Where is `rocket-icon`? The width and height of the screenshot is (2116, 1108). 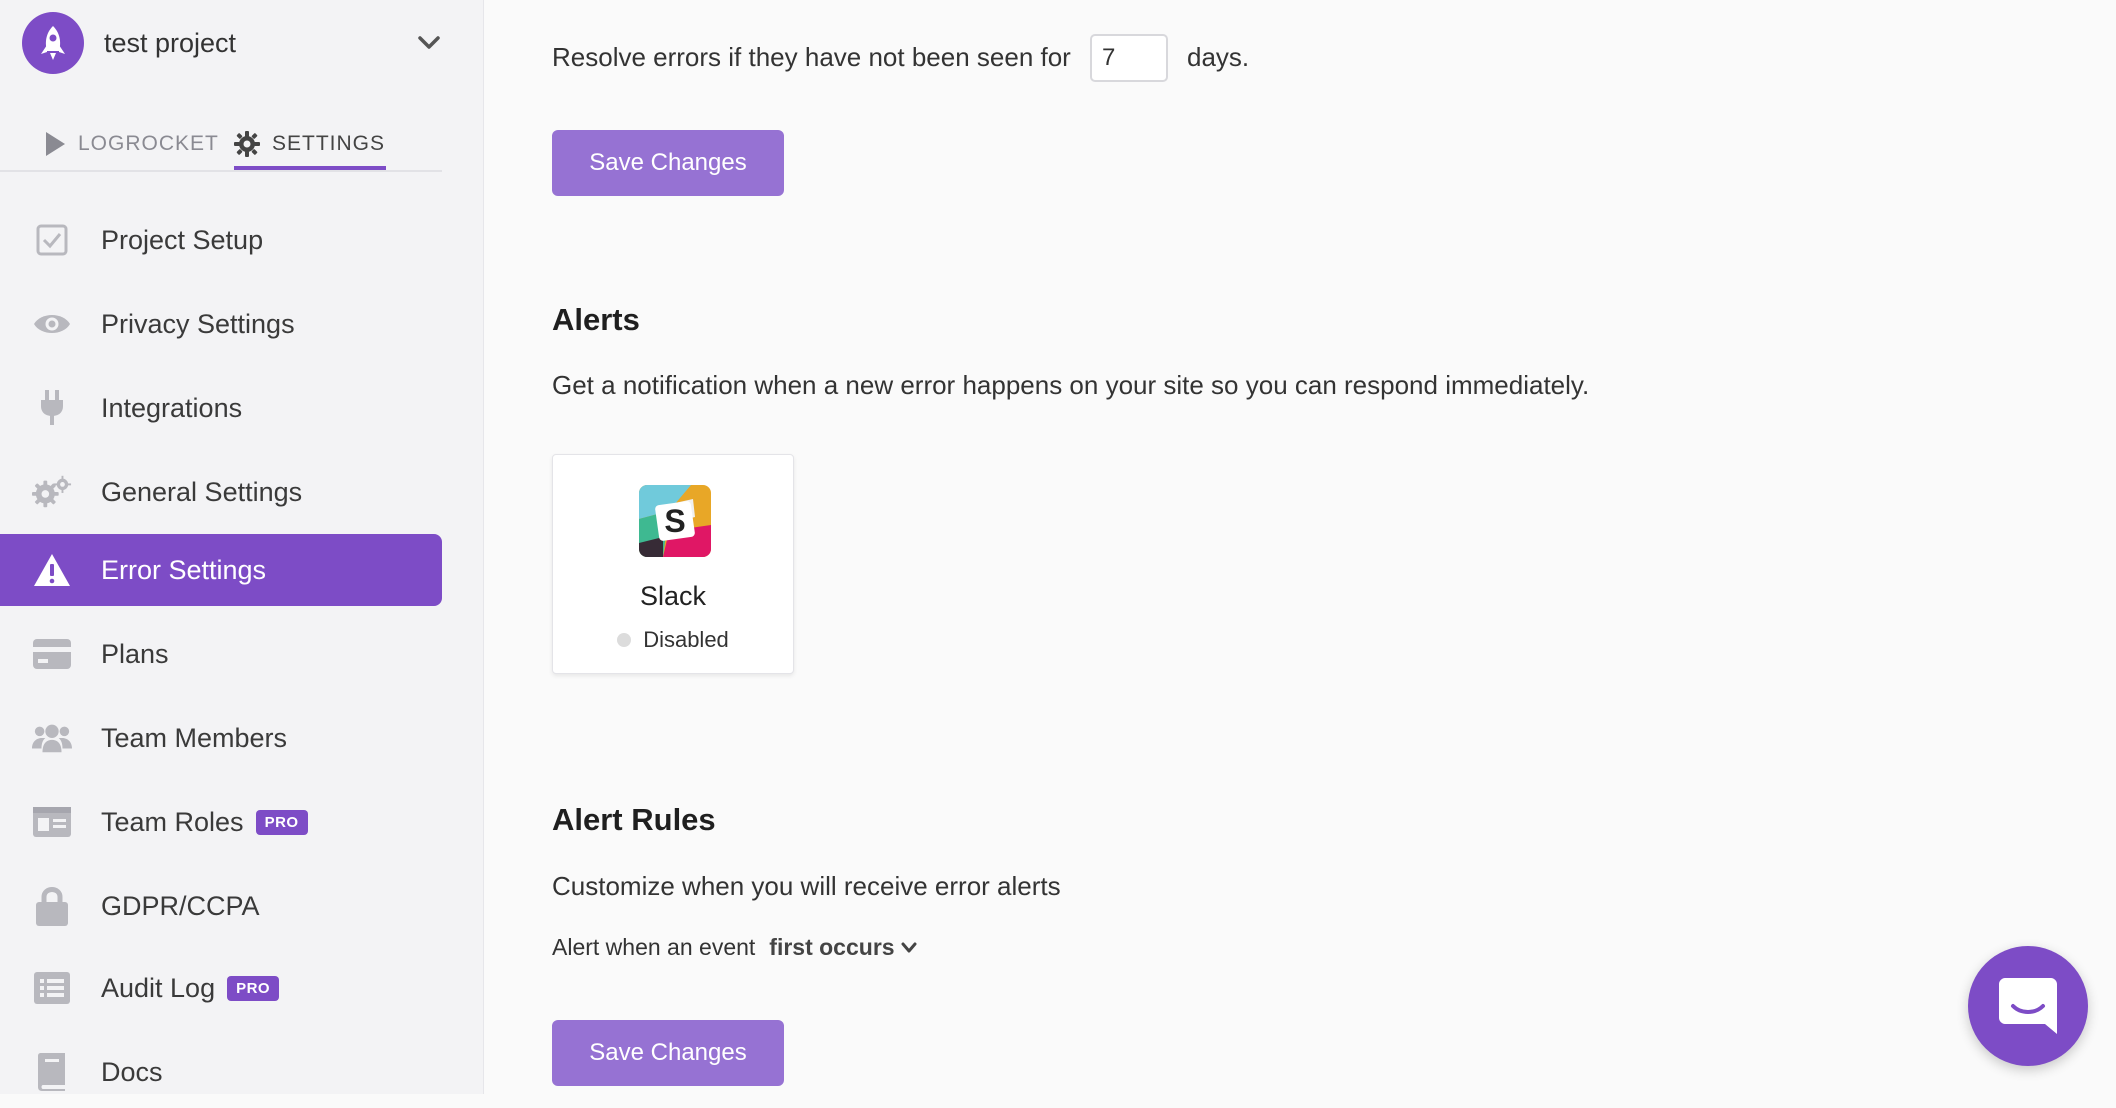
rocket-icon is located at coordinates (53, 43).